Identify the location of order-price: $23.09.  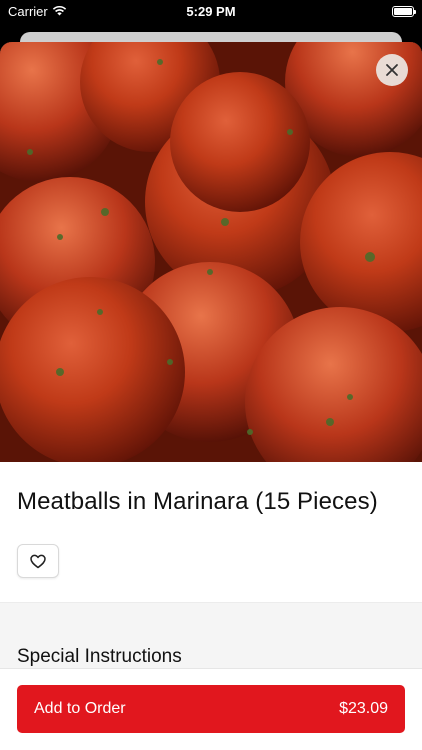
(363, 708).